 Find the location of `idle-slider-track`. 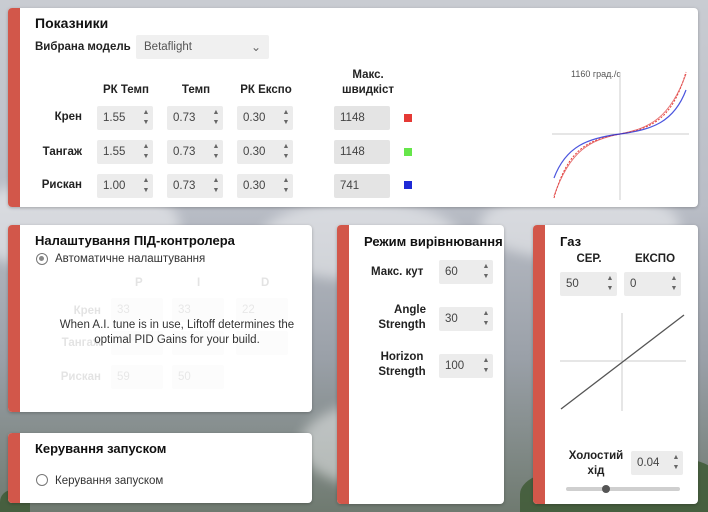

idle-slider-track is located at coordinates (623, 489).